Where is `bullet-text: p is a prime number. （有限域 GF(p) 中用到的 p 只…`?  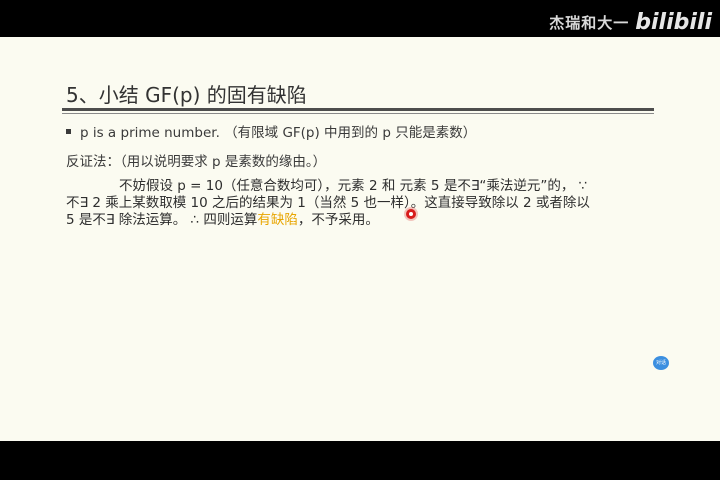 bullet-text: p is a prime number. （有限域 GF(p) 中用到的 p 只… is located at coordinates (278, 133).